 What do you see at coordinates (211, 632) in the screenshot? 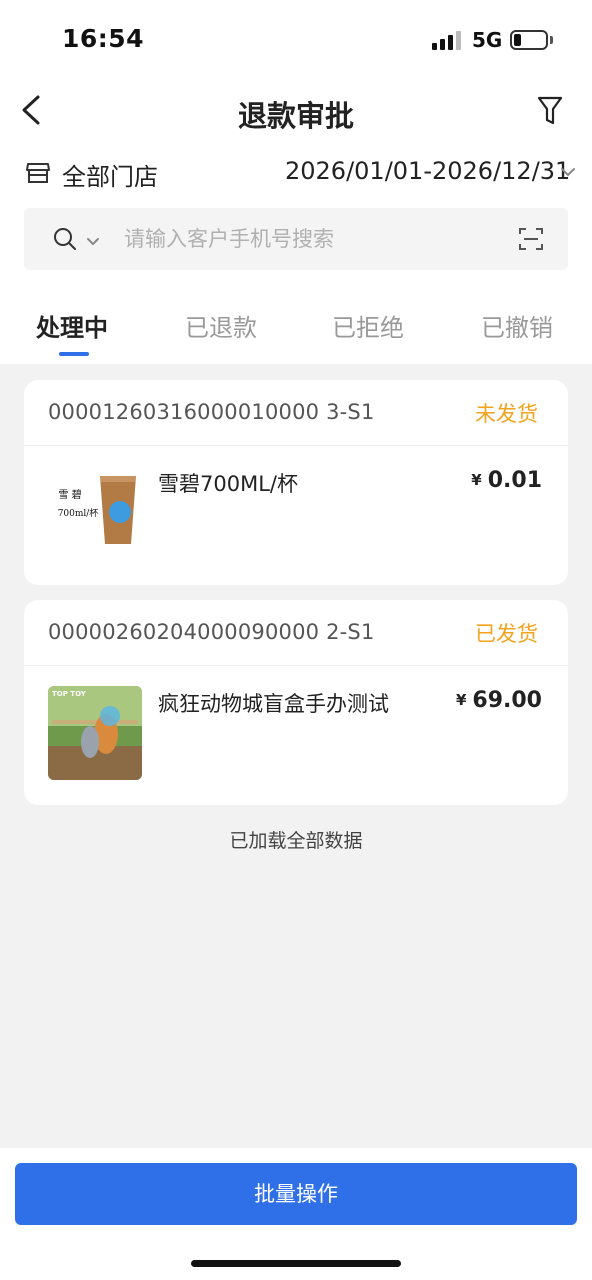
I see `order-number: 00000260204000090000 2-S1` at bounding box center [211, 632].